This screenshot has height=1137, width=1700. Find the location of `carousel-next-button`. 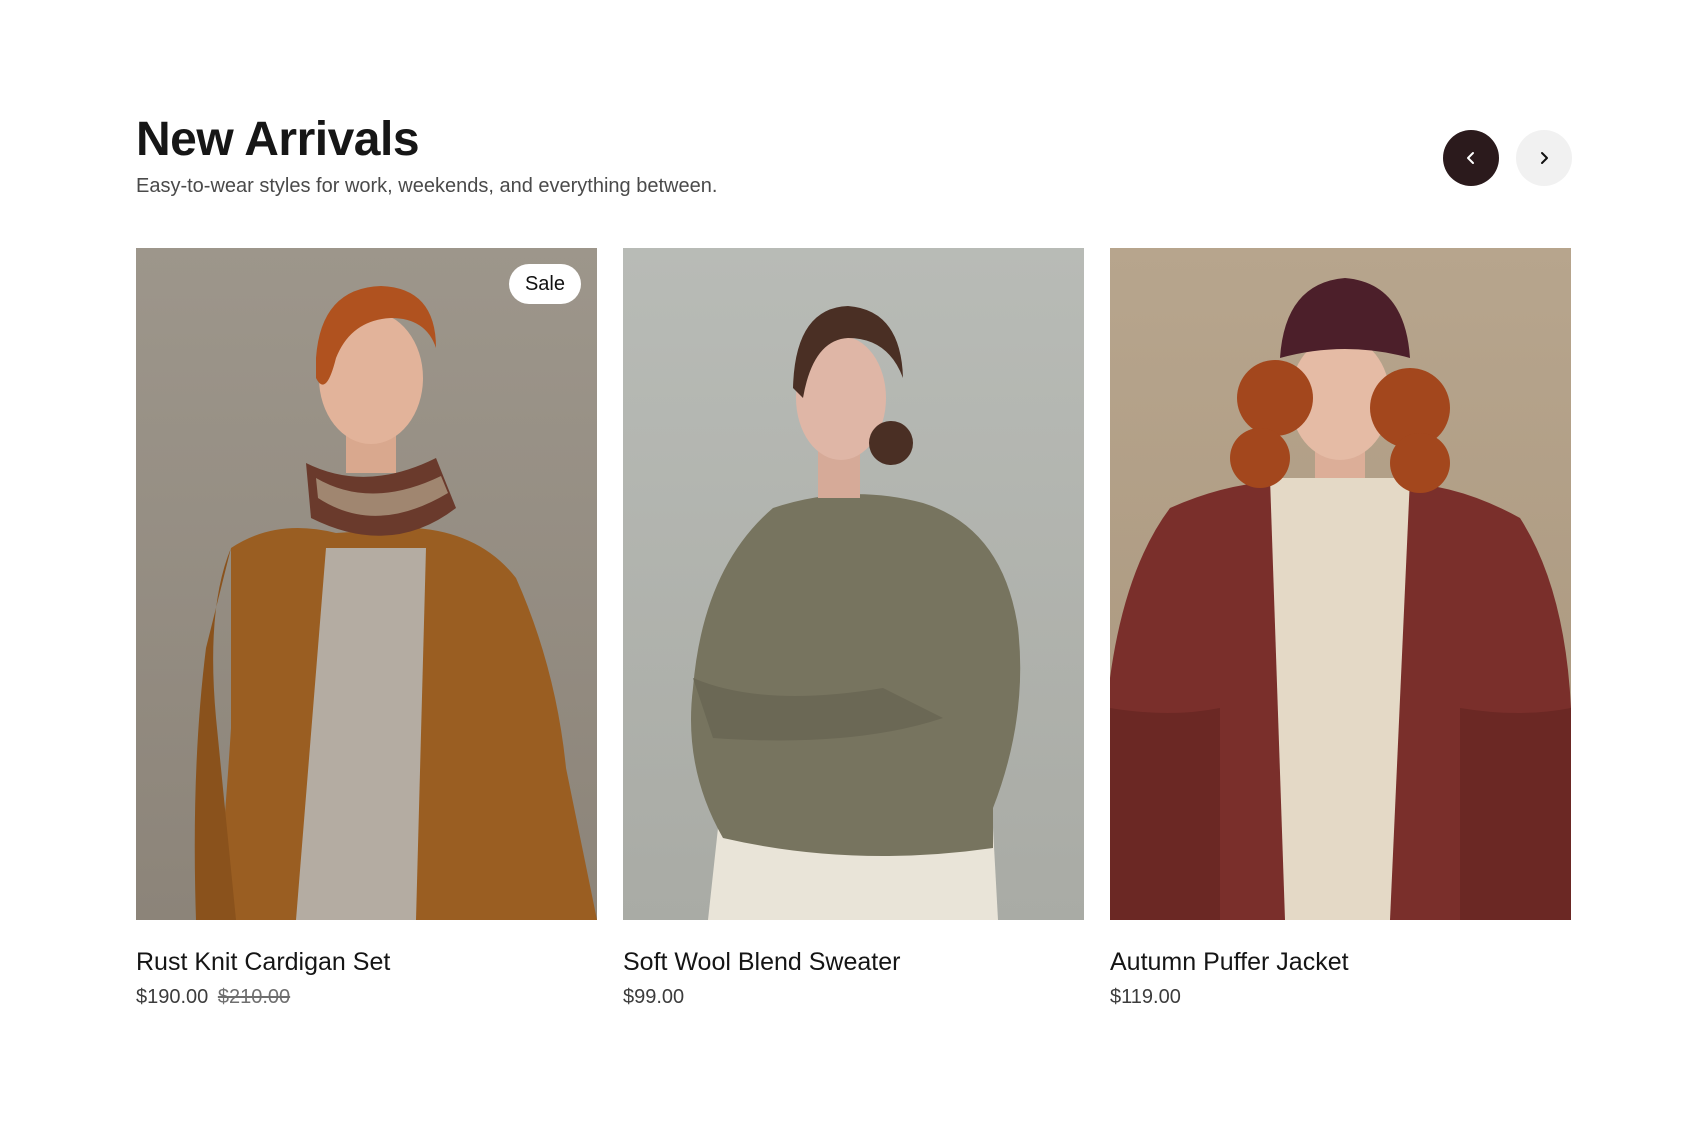

carousel-next-button is located at coordinates (1544, 158).